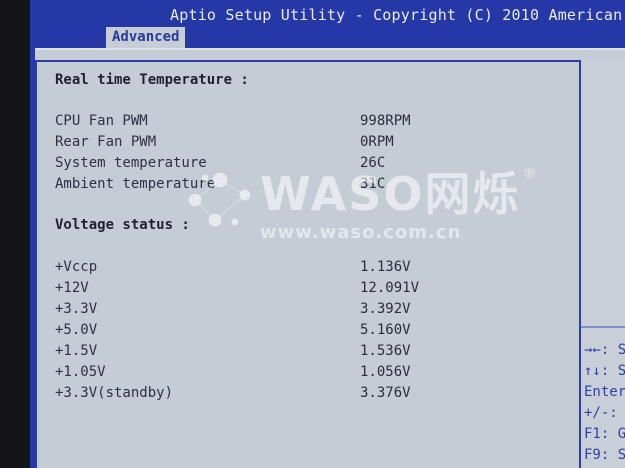 Image resolution: width=625 pixels, height=468 pixels. I want to click on voltage-value: 1.056V, so click(385, 372).